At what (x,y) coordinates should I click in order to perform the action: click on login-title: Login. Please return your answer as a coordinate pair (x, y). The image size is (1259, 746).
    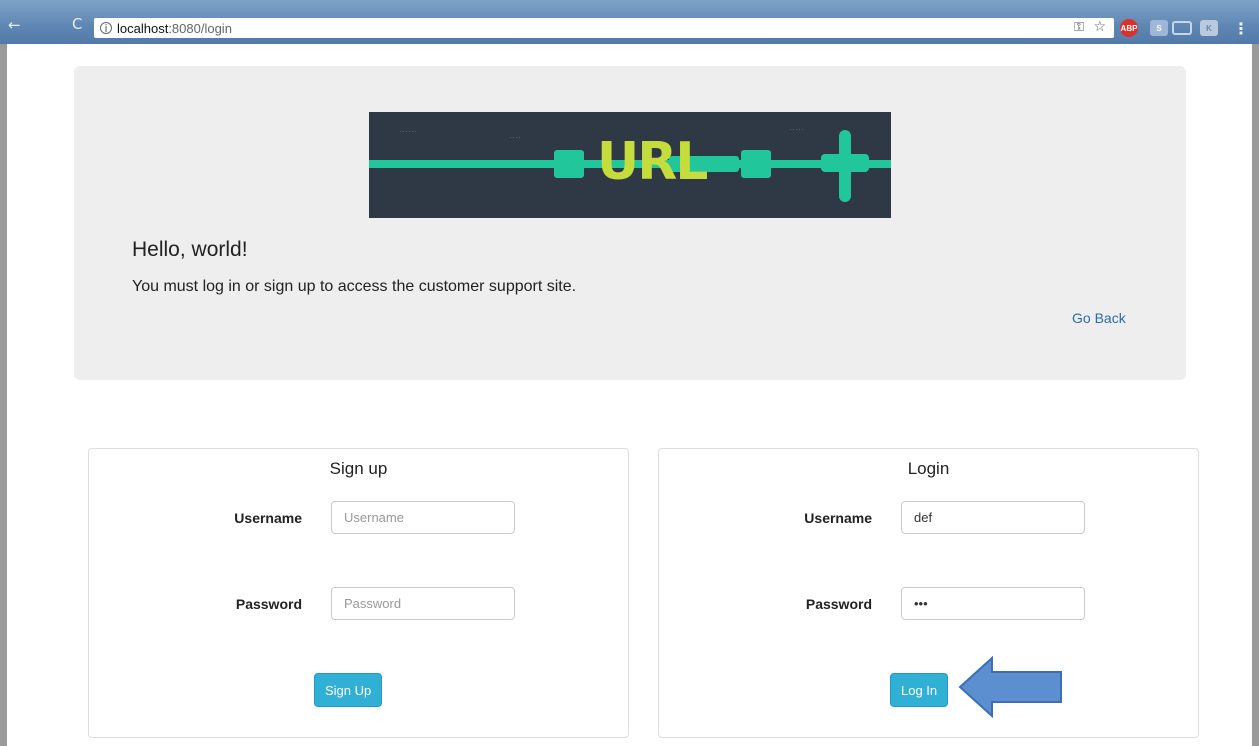
    Looking at the image, I should click on (928, 468).